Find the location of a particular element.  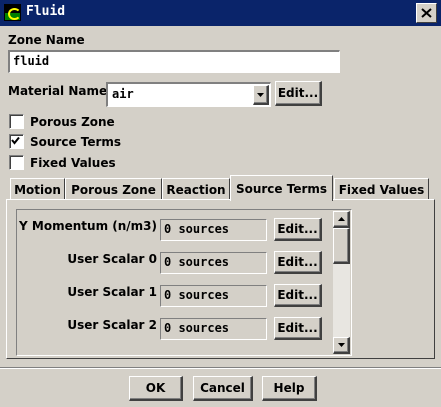

source-terms-label: Source Terms is located at coordinates (76, 141).